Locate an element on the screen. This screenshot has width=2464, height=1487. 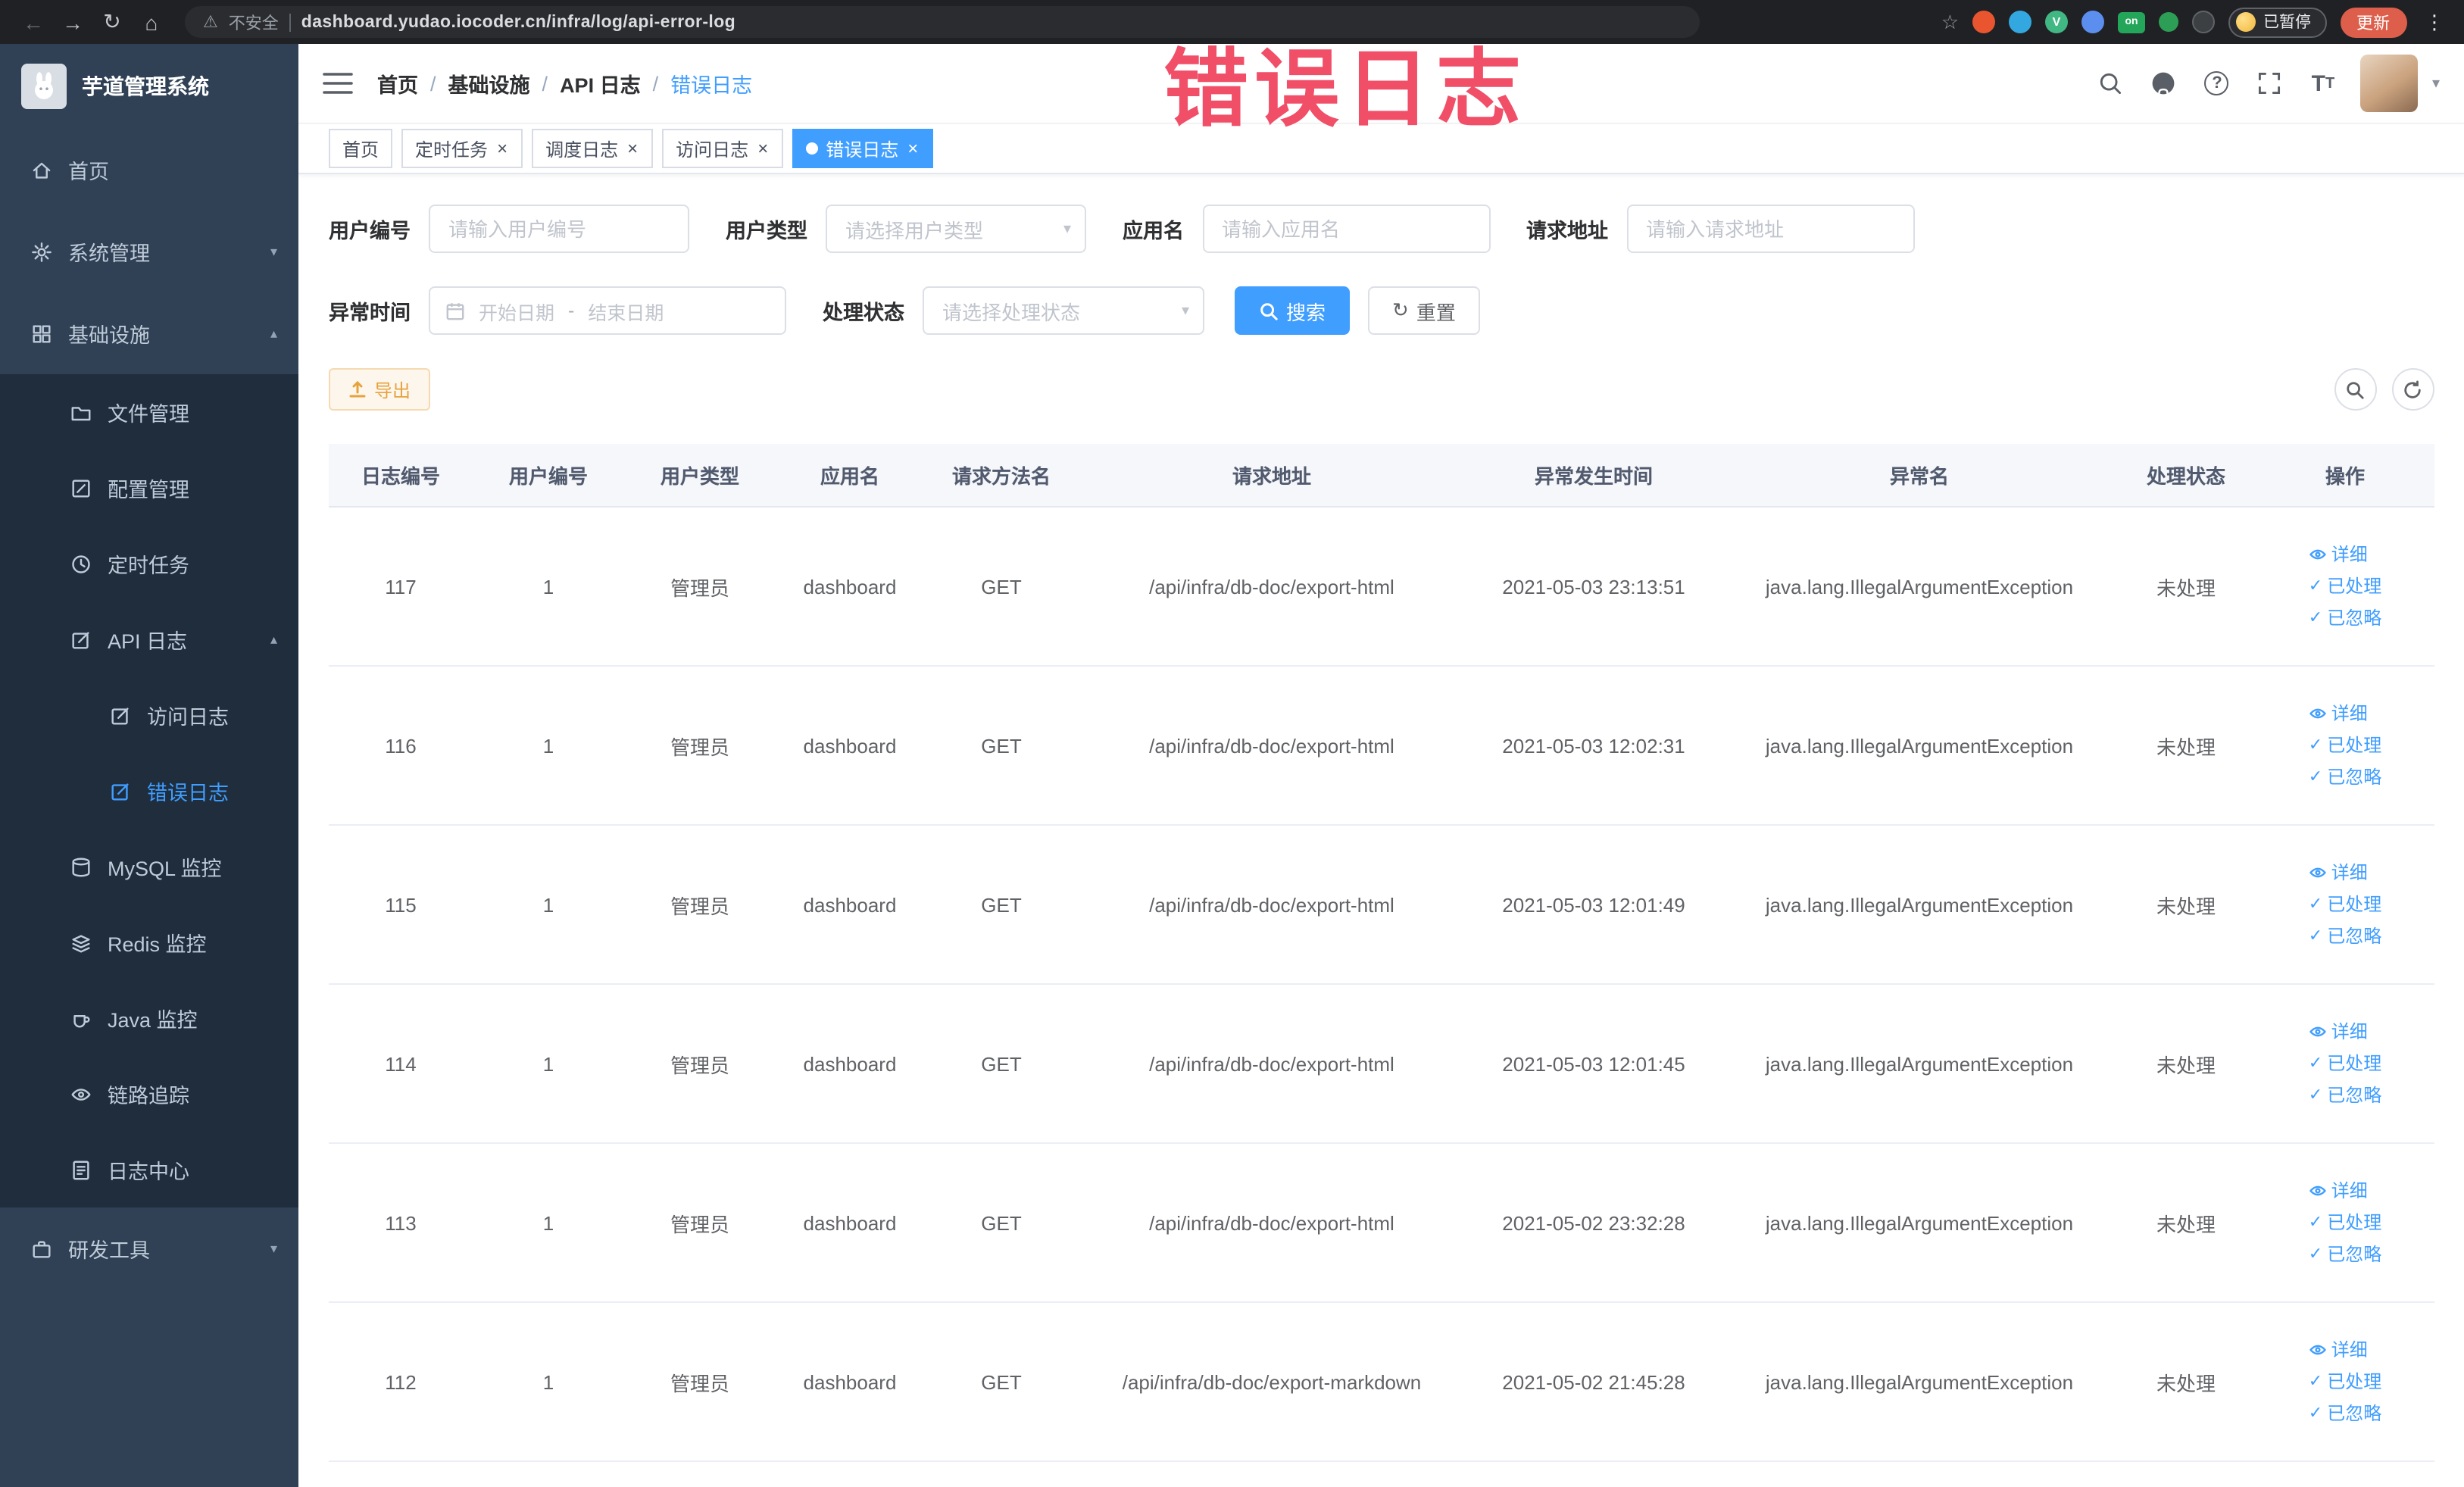
extension-drop-icon is located at coordinates (2020, 22).